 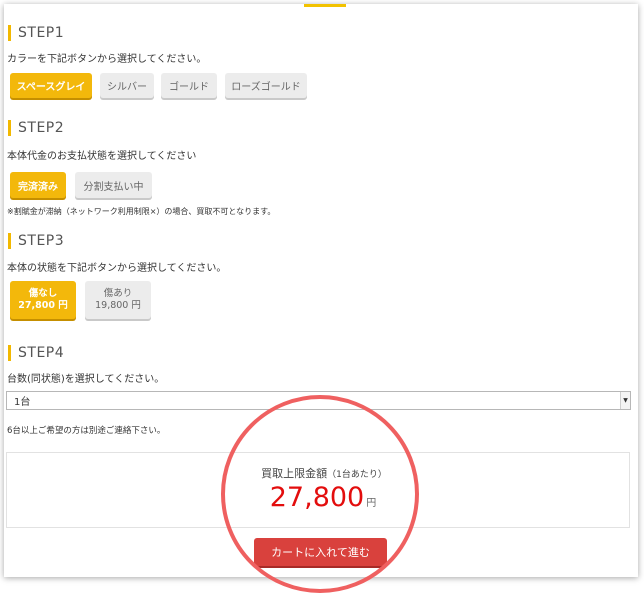 What do you see at coordinates (294, 473) in the screenshot?
I see `price-label: 買取上限金額` at bounding box center [294, 473].